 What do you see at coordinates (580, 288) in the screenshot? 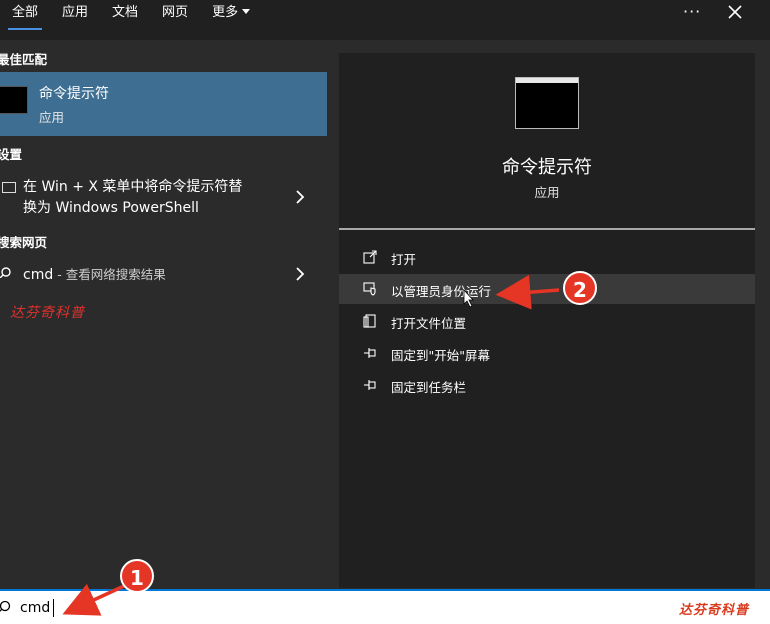
I see `annotation-badge-2: 2` at bounding box center [580, 288].